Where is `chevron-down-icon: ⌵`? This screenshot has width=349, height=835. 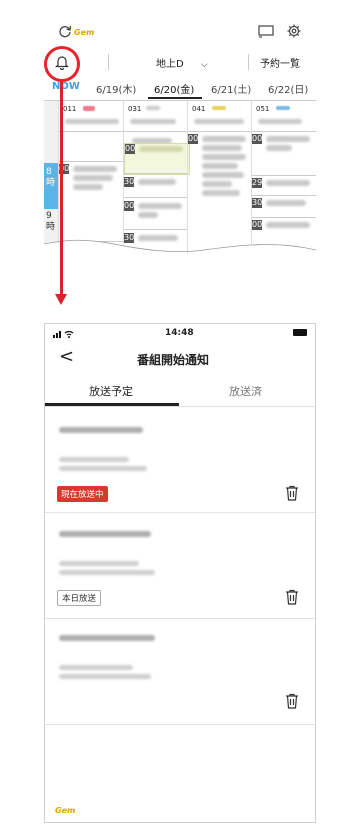 chevron-down-icon: ⌵ is located at coordinates (204, 65).